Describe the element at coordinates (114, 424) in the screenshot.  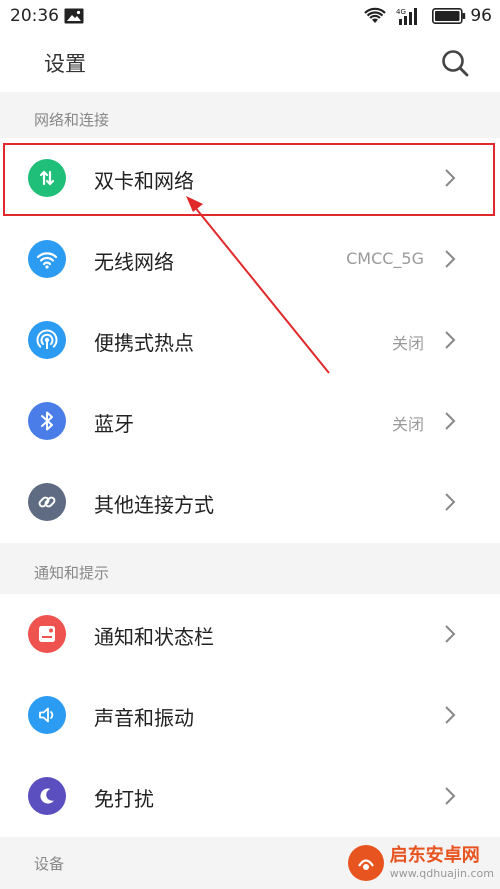
I see `settings-item-label: 蓝牙` at that location.